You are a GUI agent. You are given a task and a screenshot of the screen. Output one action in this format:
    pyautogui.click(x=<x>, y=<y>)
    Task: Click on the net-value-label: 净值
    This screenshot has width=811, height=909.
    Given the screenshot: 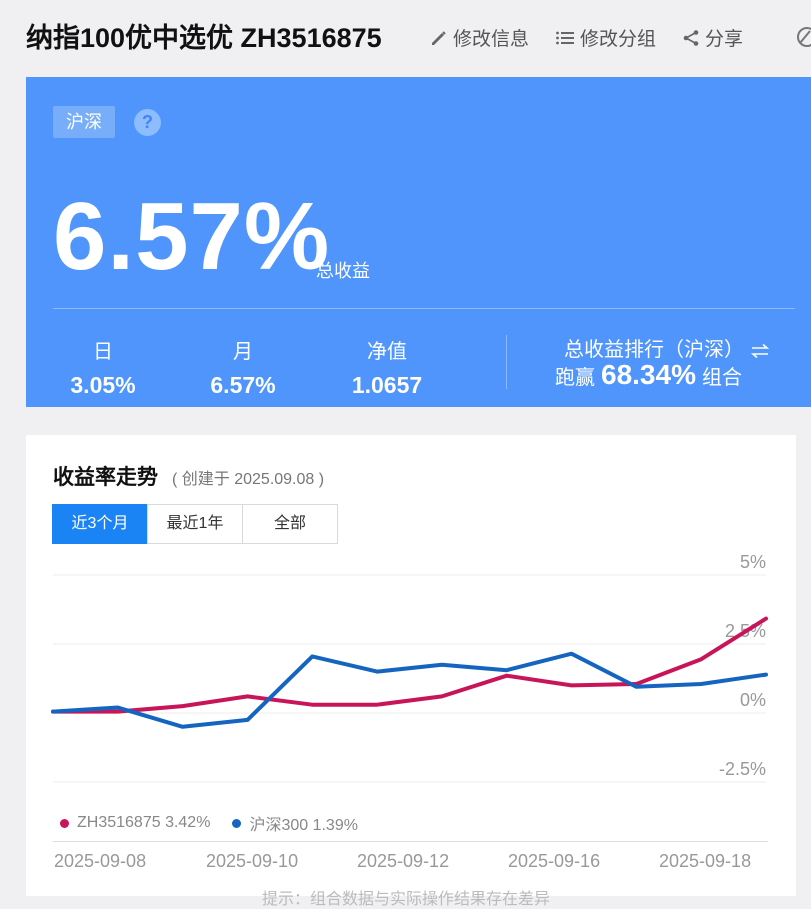 What is the action you would take?
    pyautogui.click(x=387, y=352)
    